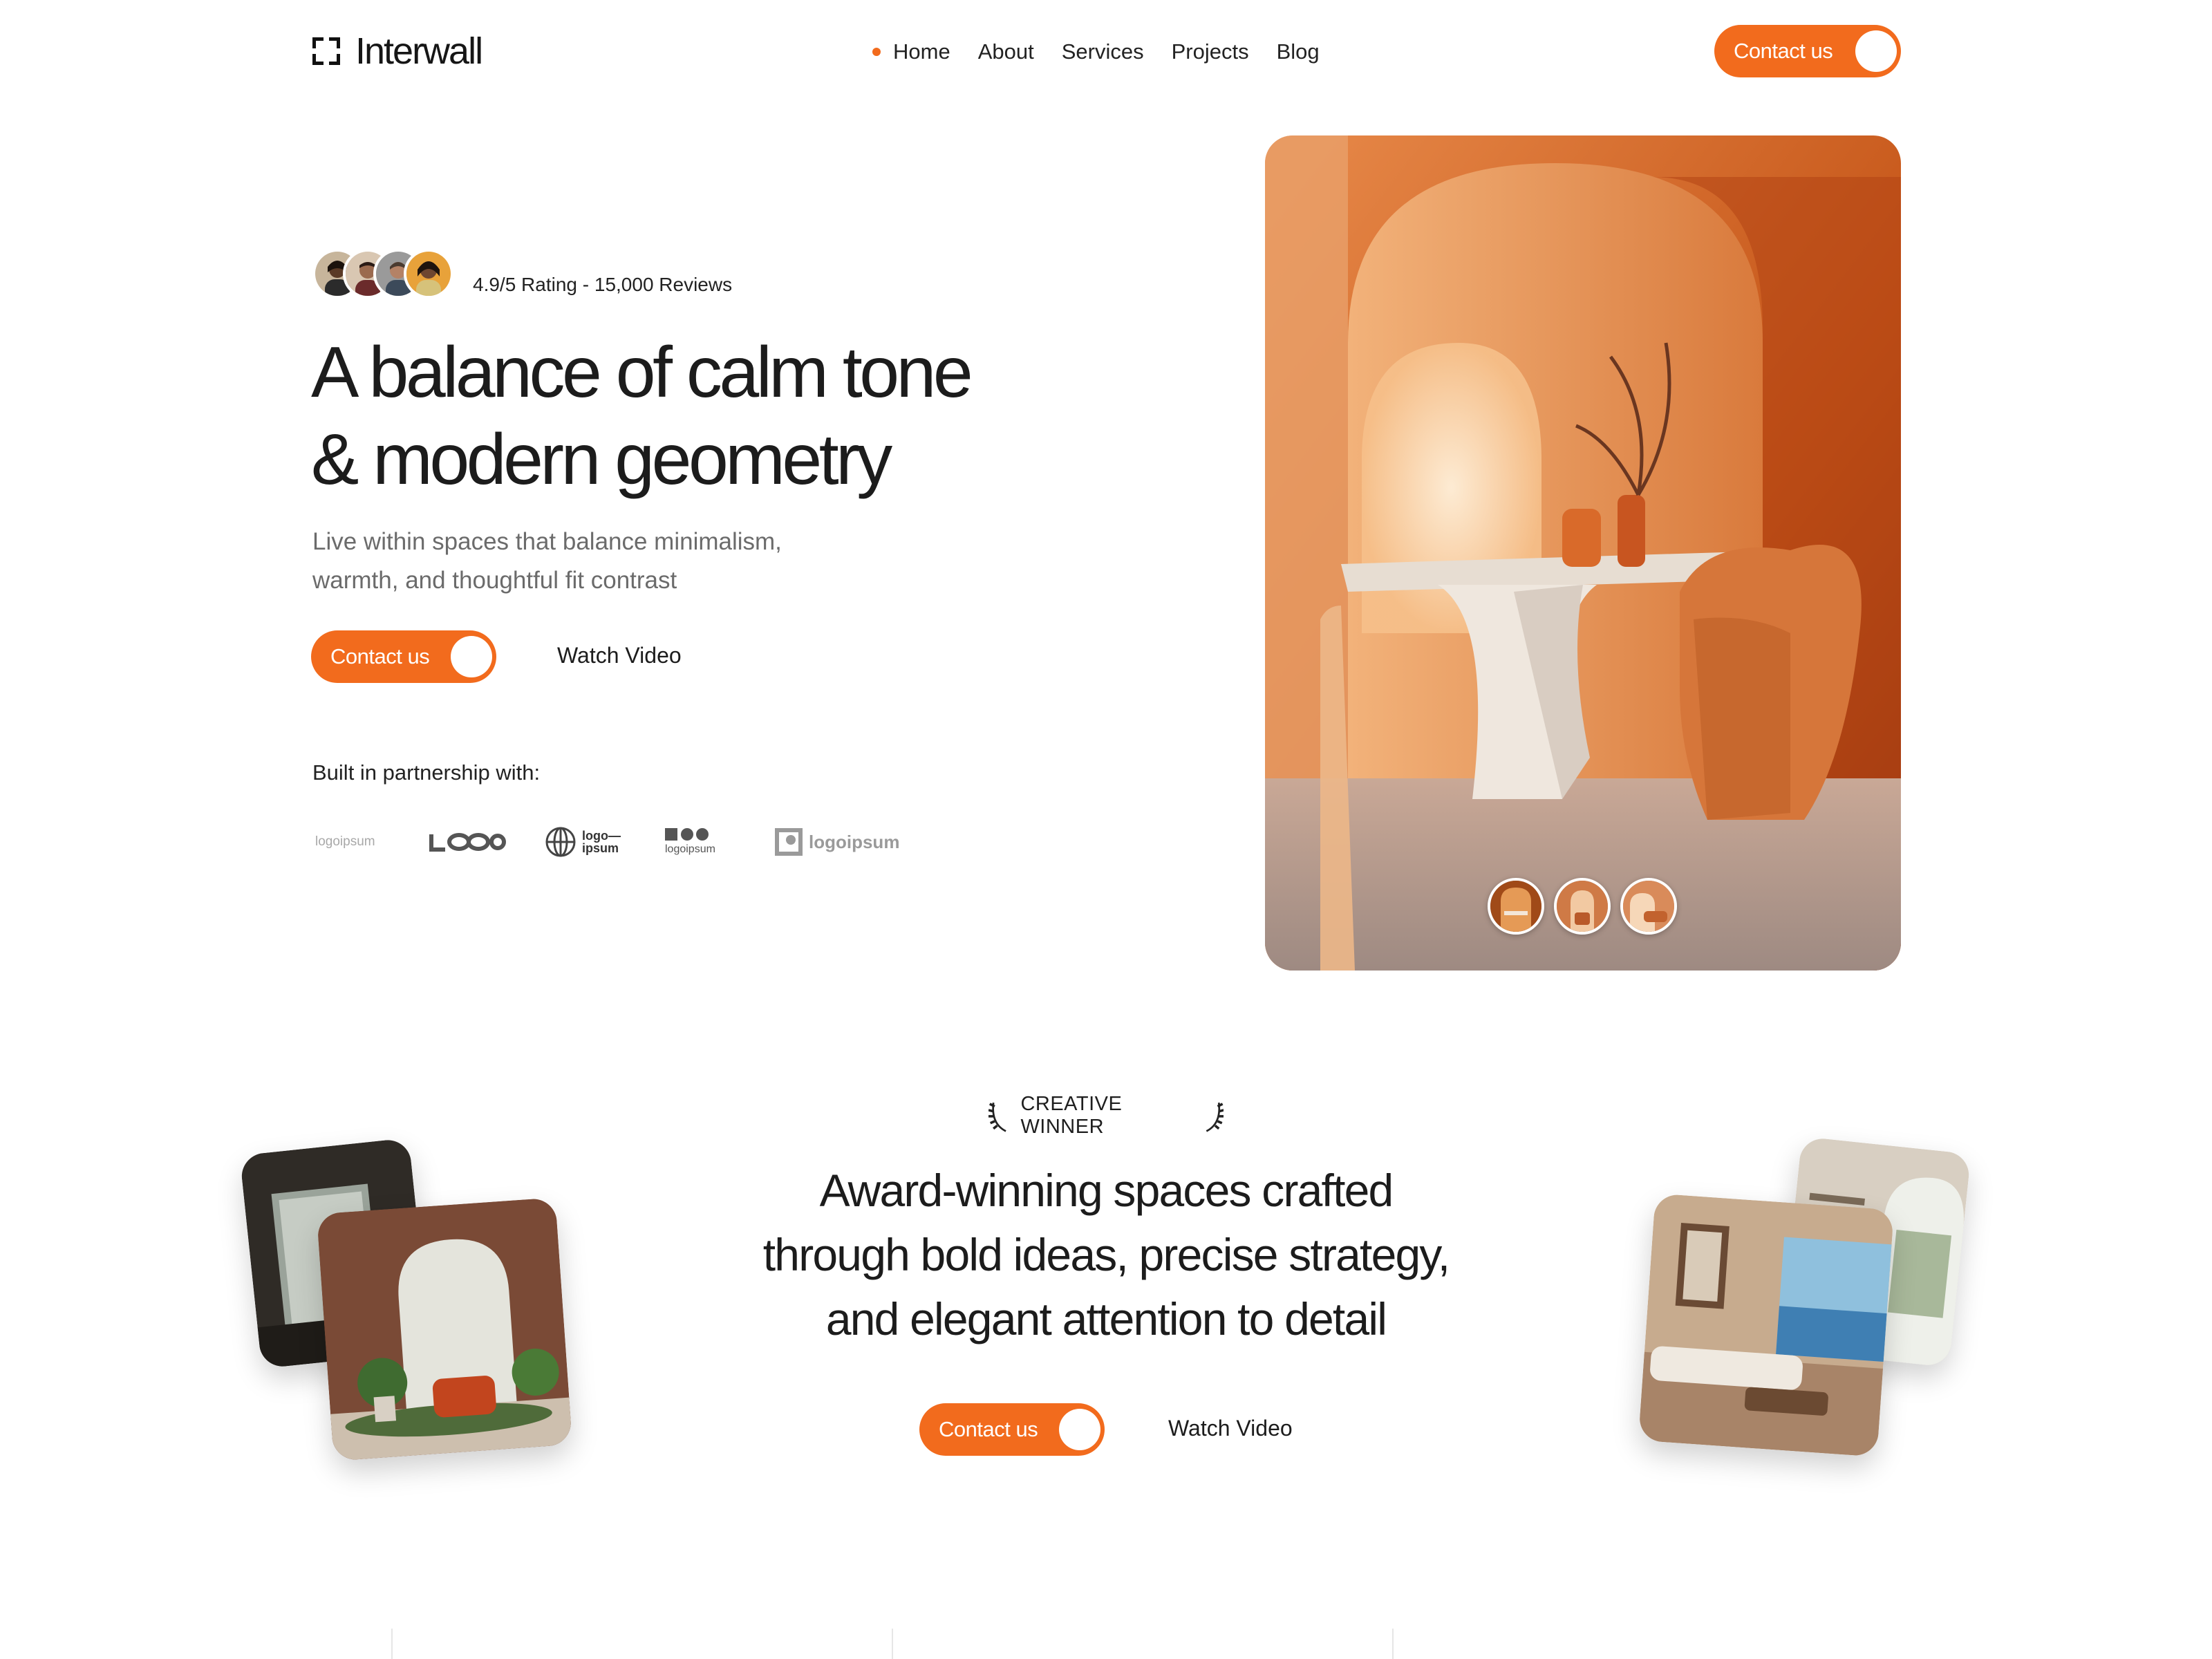  Describe the element at coordinates (709, 416) in the screenshot. I see `hero-title: A balance of calm tone & modern geometry` at that location.